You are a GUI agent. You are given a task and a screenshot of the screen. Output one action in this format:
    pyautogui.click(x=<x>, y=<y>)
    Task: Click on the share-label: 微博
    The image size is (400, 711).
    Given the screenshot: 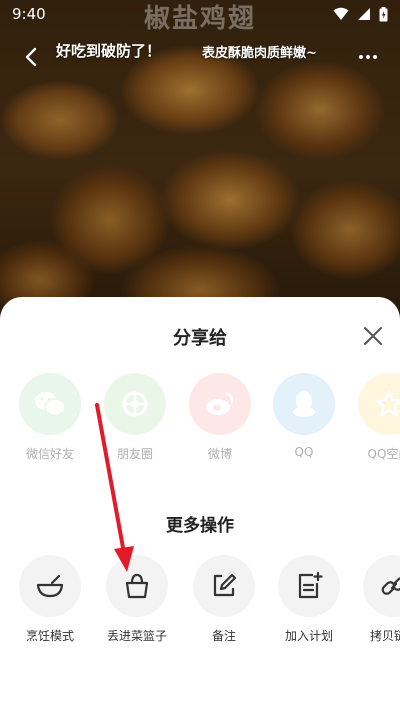 What is the action you would take?
    pyautogui.click(x=219, y=454)
    